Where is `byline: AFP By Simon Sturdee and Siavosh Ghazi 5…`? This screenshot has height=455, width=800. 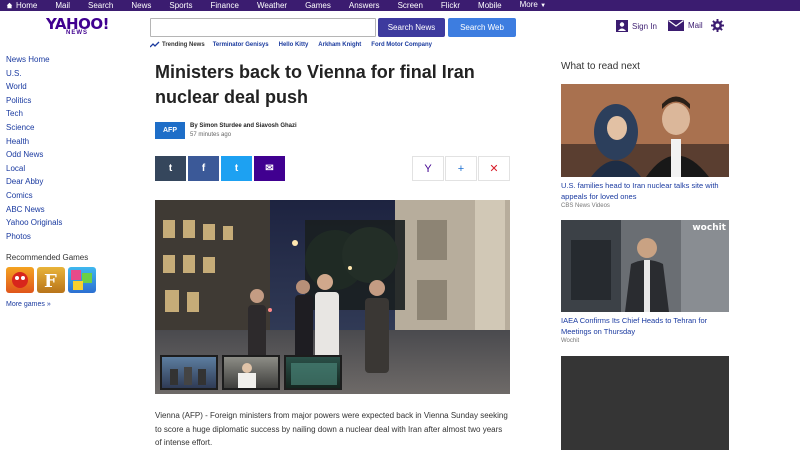
byline: AFP By Simon Sturdee and Siavosh Ghazi 5… is located at coordinates (226, 131).